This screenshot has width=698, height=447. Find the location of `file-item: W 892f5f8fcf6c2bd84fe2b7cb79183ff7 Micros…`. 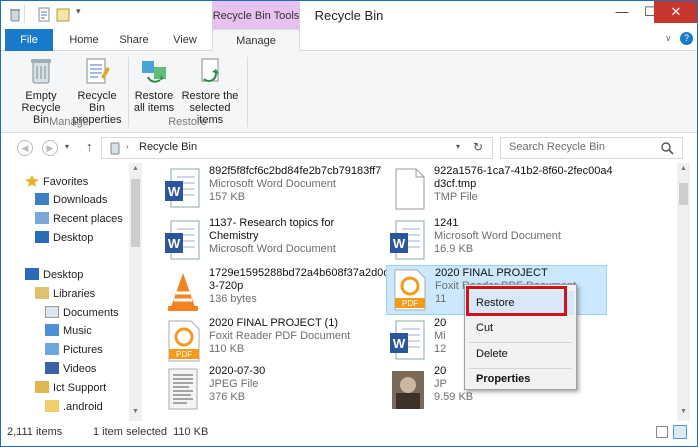

file-item: W 892f5f8fcf6c2bd84fe2b7cb79183ff7 Micros… is located at coordinates (273, 190).